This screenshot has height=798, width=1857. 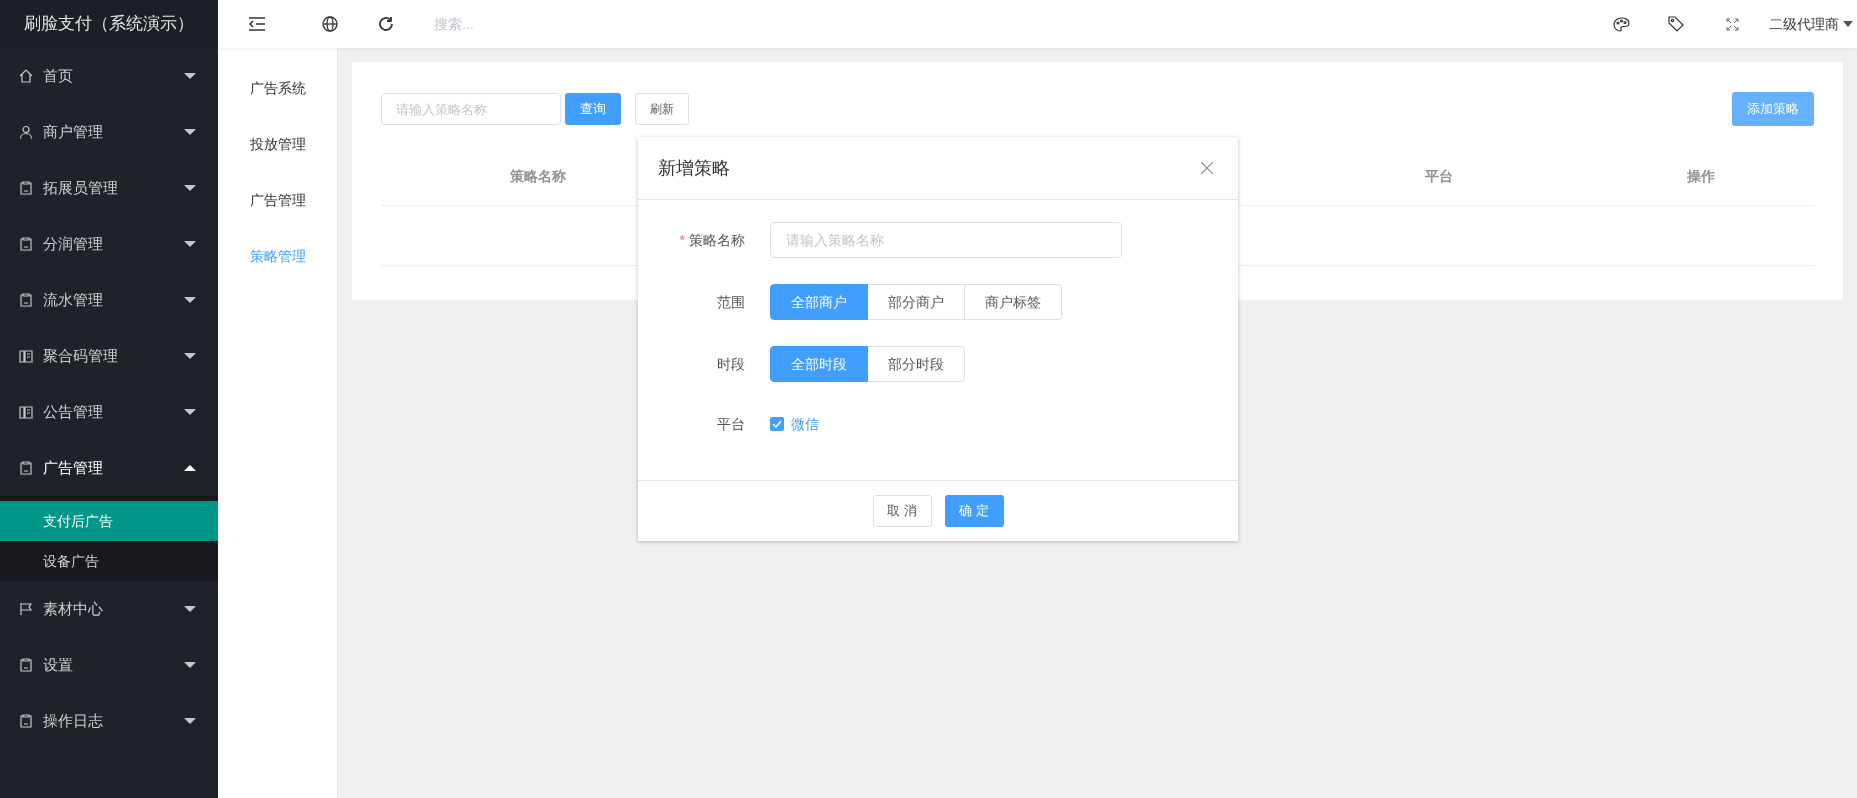 What do you see at coordinates (916, 364) in the screenshot?
I see `segment-option: 部分时段` at bounding box center [916, 364].